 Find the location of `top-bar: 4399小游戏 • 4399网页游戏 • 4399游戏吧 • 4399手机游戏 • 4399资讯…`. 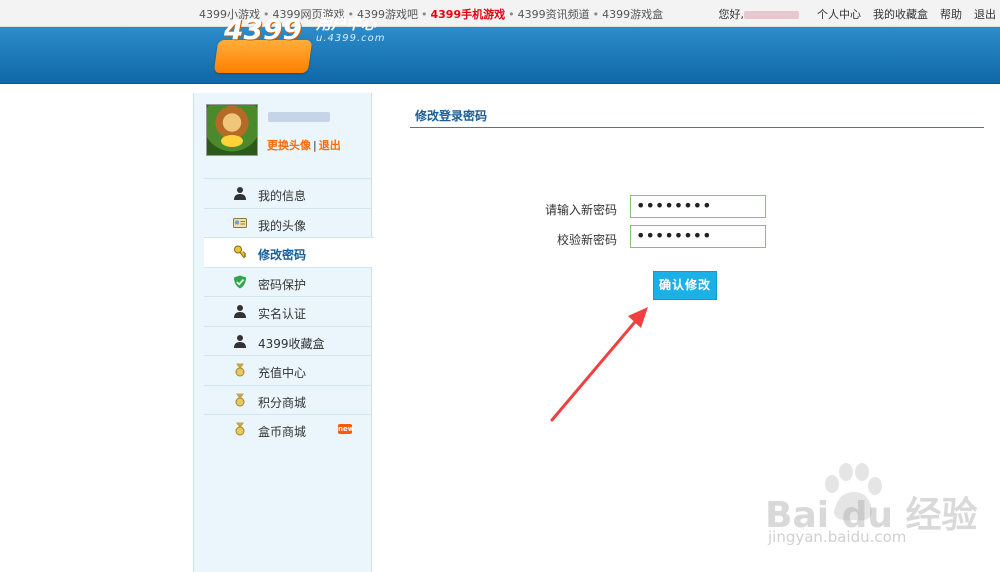

top-bar: 4399小游戏 • 4399网页游戏 • 4399游戏吧 • 4399手机游戏 • 4399资讯… is located at coordinates (500, 13).